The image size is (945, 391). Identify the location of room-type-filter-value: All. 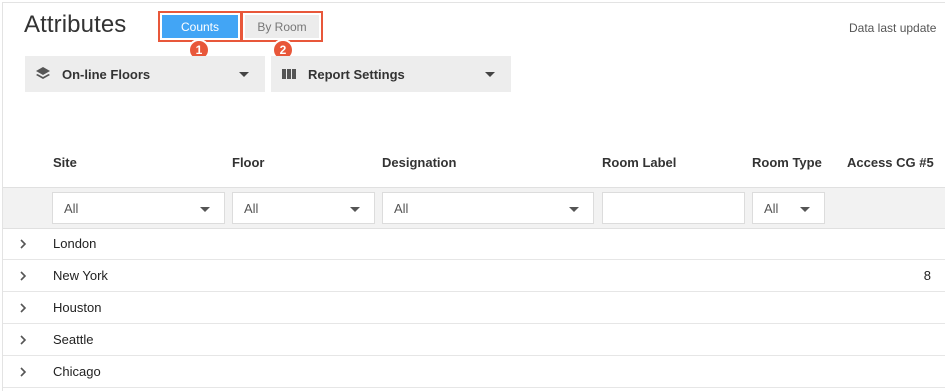
(771, 208).